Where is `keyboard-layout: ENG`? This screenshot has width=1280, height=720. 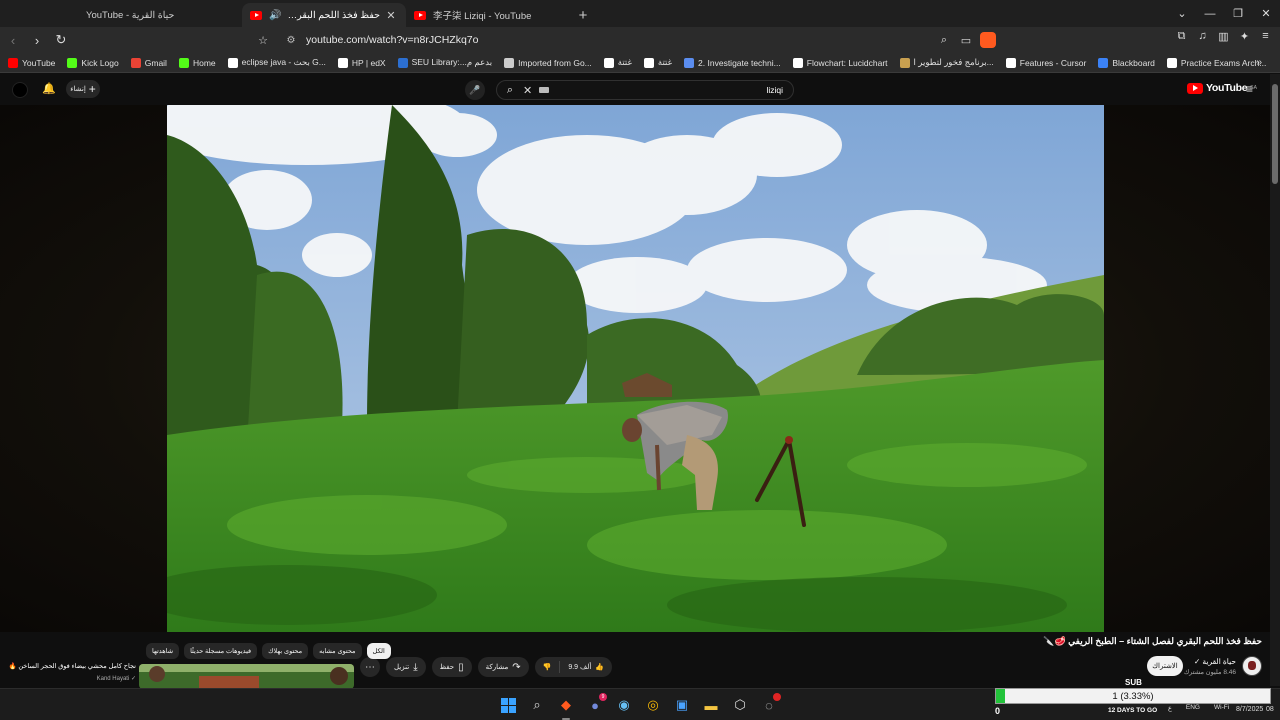
keyboard-layout: ENG is located at coordinates (1193, 708).